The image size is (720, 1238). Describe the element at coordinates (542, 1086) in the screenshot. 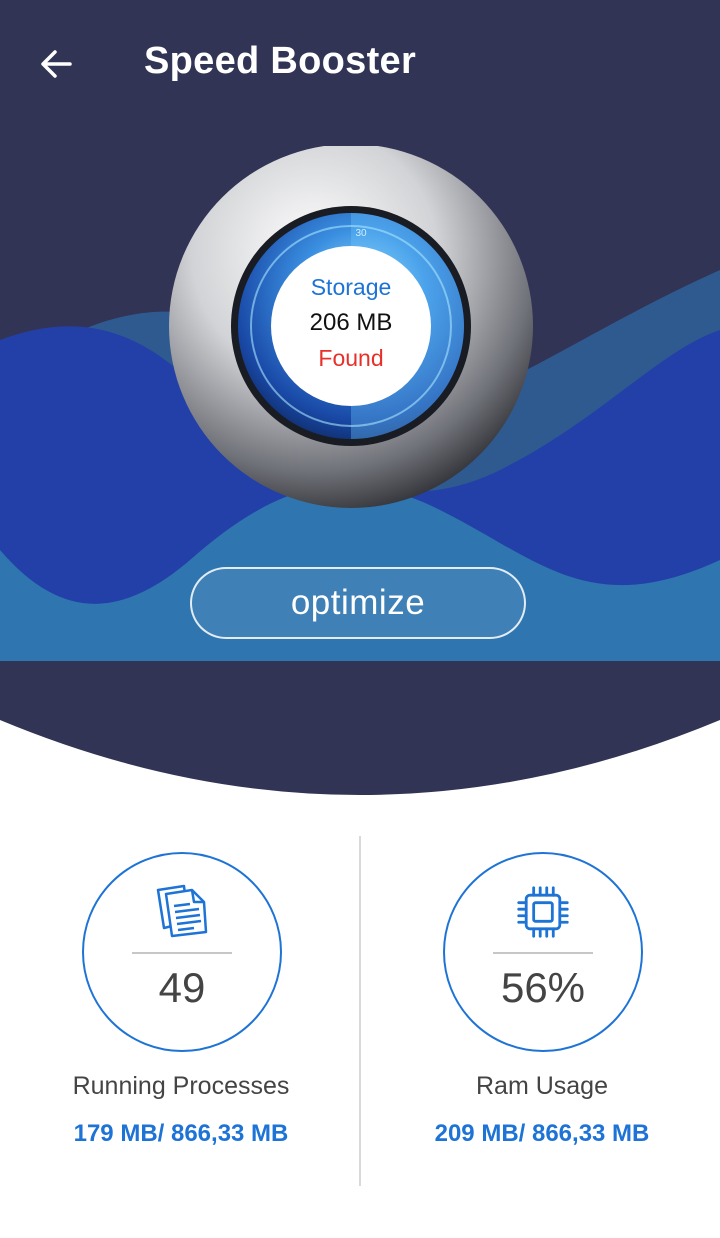

I see `ram-title: Ram Usage` at that location.